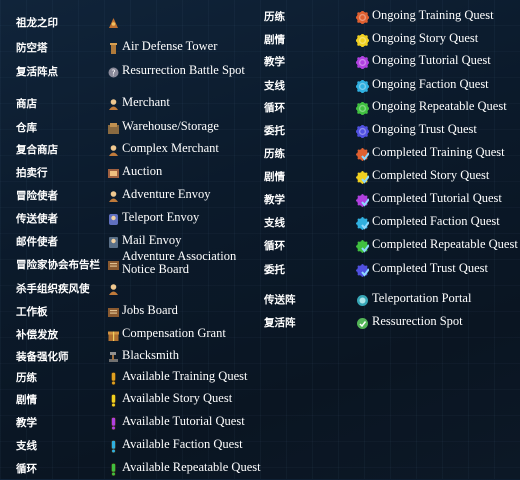  Describe the element at coordinates (183, 70) in the screenshot. I see `legend-label-en: Resurrection Battle Spot` at that location.